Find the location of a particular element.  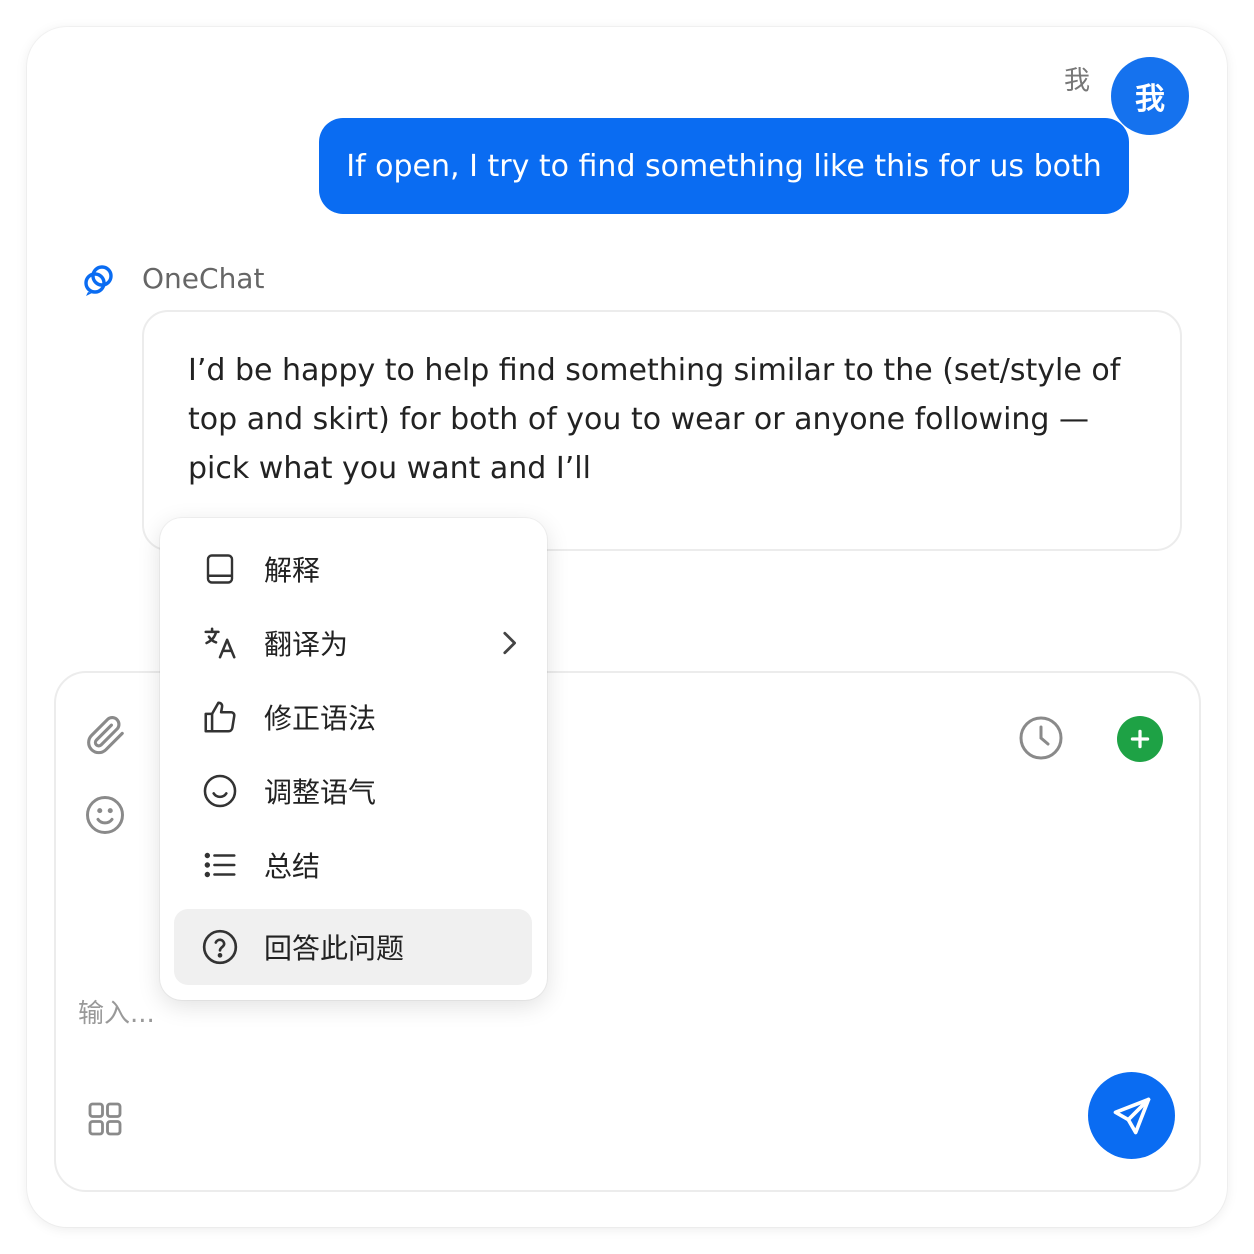

user-name: 我 is located at coordinates (1076, 81).